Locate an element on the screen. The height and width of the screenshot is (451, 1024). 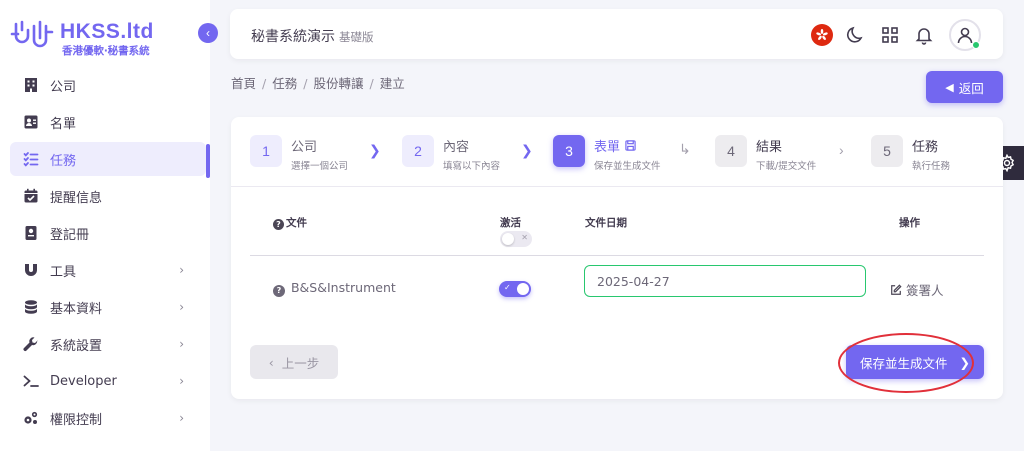
database-icon is located at coordinates (31, 307).